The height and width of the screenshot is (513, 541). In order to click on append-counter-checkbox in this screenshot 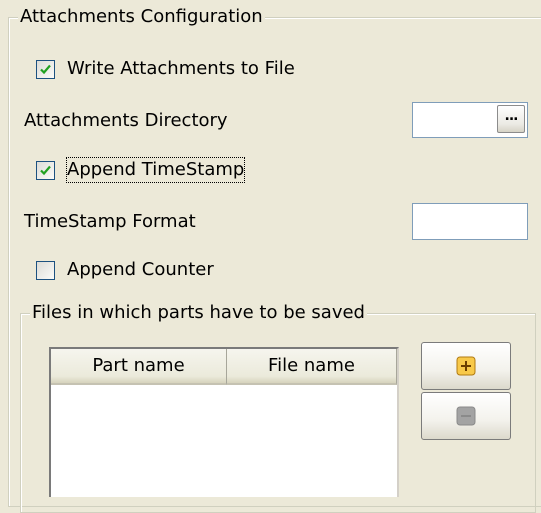, I will do `click(45, 270)`.